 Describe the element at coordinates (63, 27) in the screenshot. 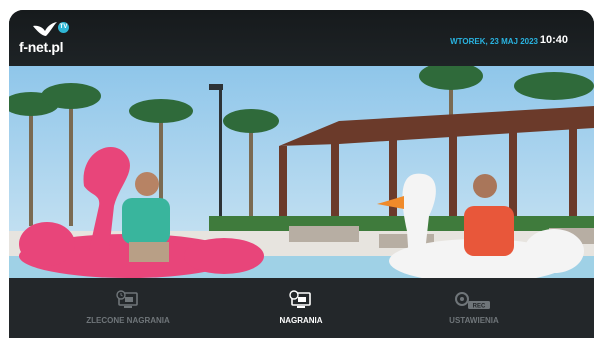

I see `tv-badge: TV` at that location.